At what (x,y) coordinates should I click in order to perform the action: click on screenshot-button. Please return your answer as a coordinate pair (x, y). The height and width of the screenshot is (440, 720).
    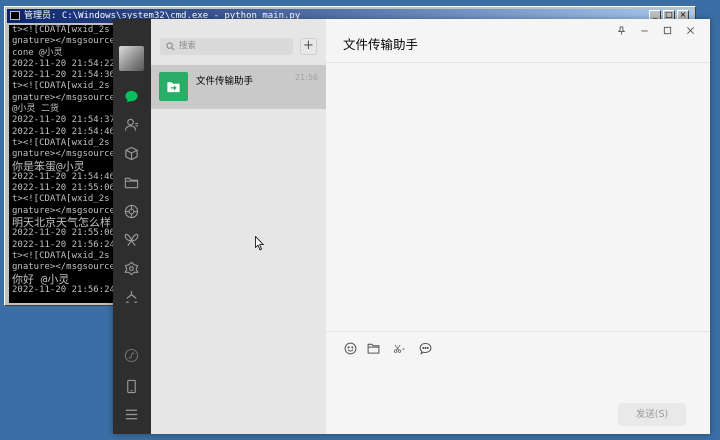
    Looking at the image, I should click on (399, 348).